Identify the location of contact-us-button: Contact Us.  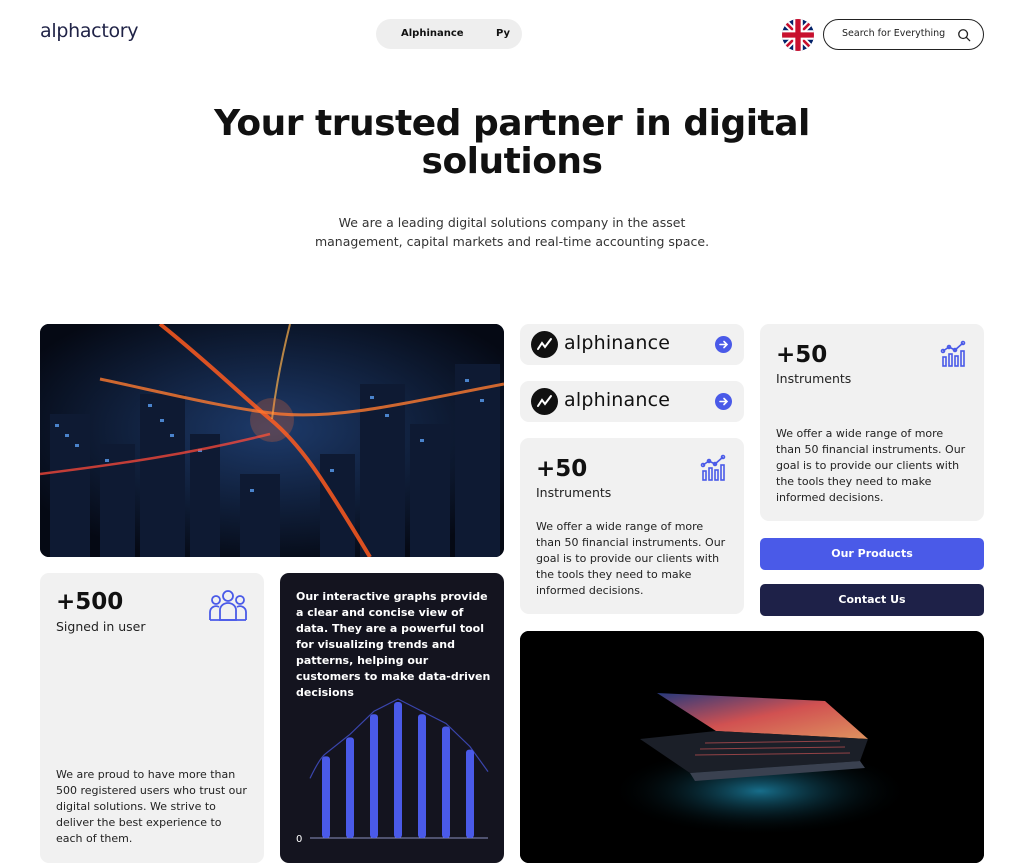
(872, 600).